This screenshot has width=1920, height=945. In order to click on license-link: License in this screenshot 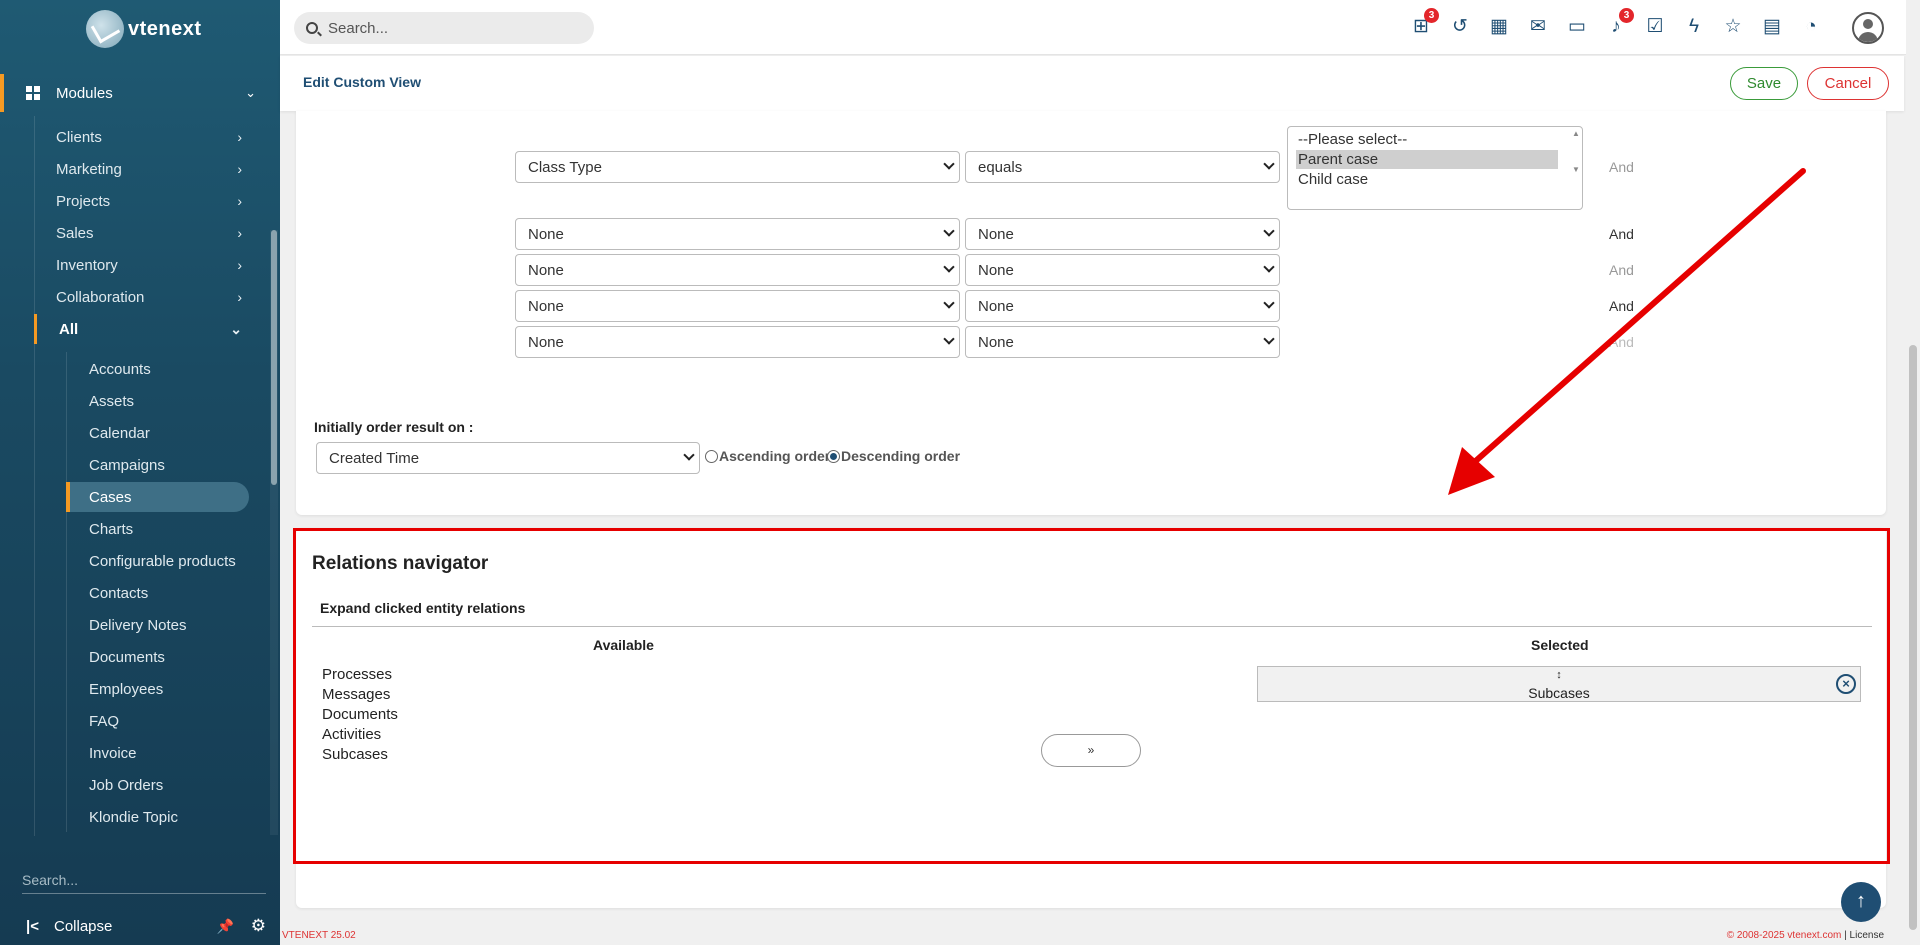, I will do `click(1867, 935)`.